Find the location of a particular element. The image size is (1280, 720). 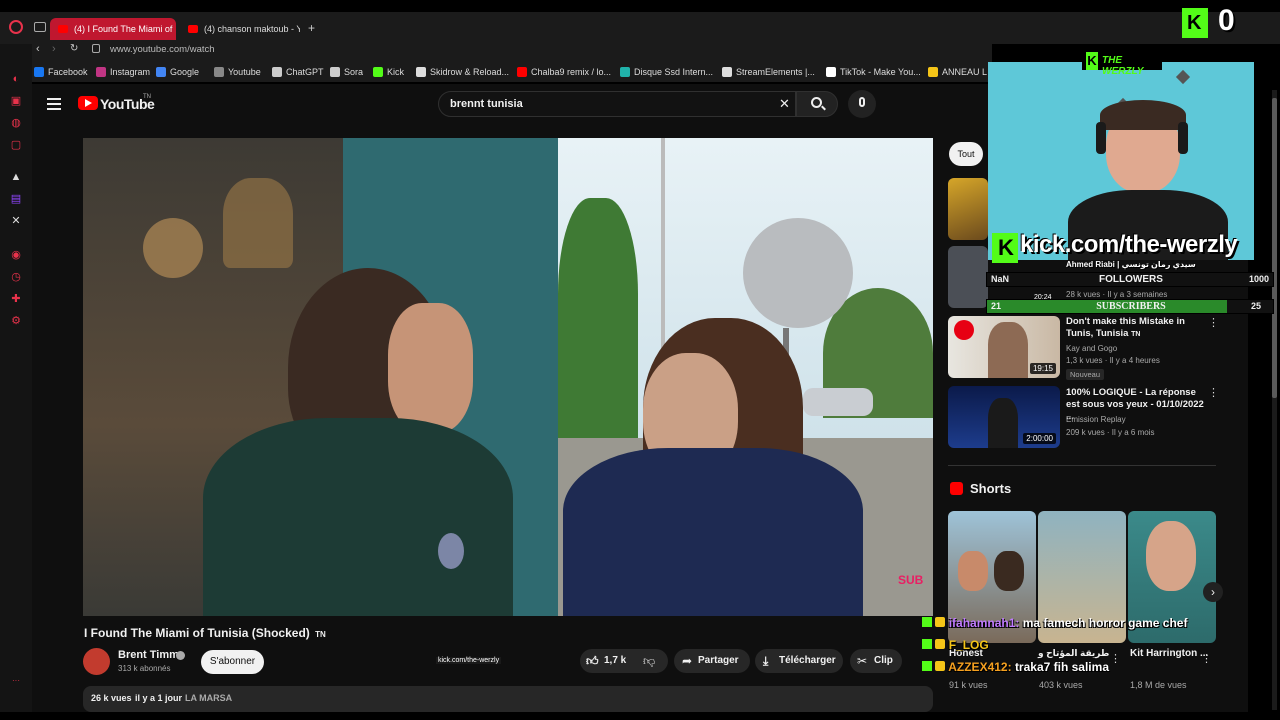

bookmark-label: Facebook is located at coordinates (68, 72).